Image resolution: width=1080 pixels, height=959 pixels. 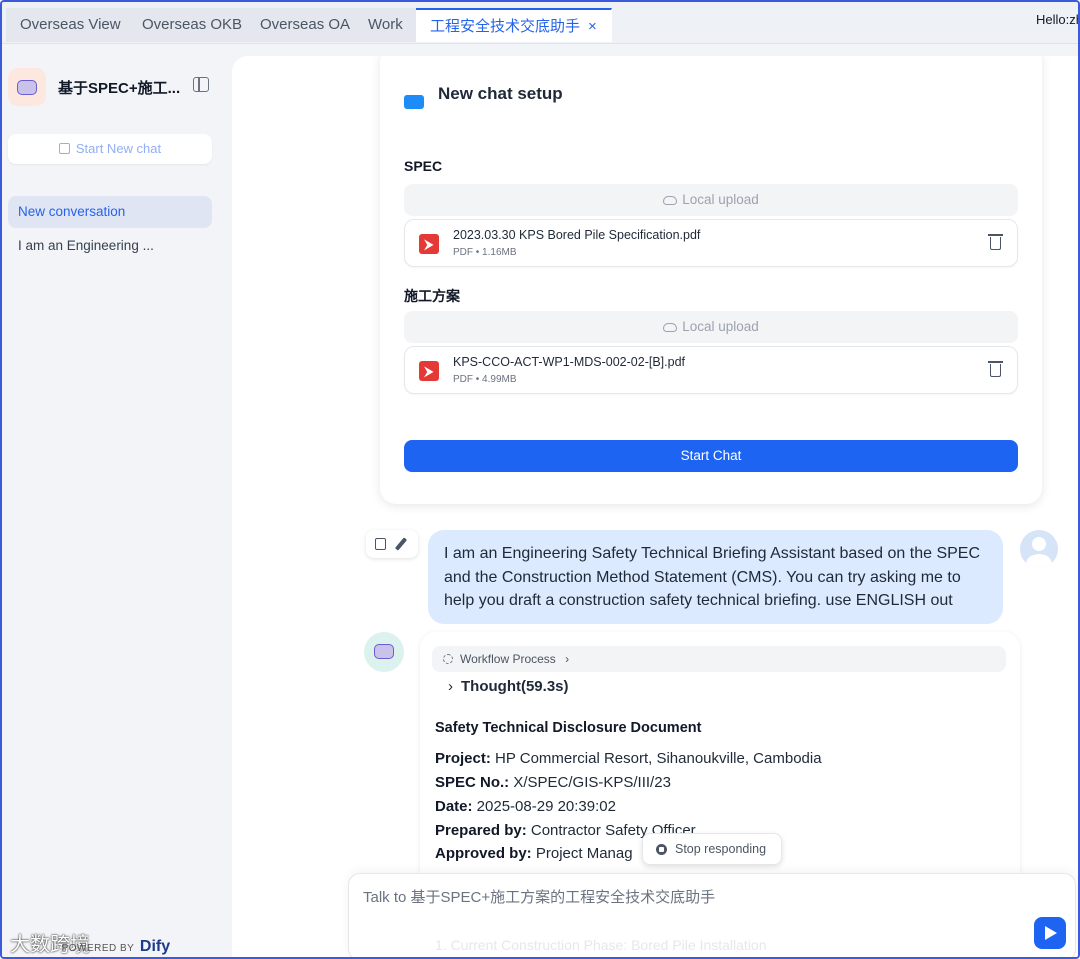 I want to click on document-title: Safety Technical Disclosure Document, so click(x=568, y=728).